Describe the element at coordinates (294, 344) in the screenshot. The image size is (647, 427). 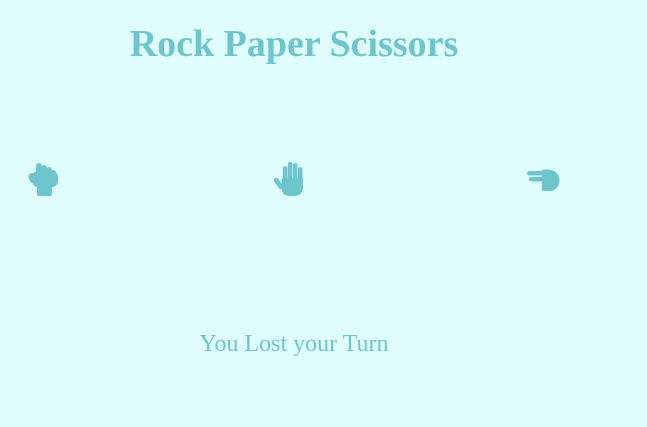
I see `result-message: You Lost your Turn` at that location.